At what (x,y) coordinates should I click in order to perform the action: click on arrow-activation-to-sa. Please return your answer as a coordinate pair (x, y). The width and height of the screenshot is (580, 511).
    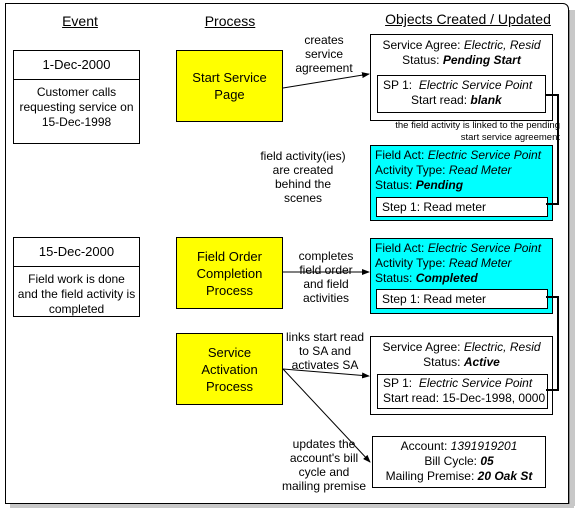
    Looking at the image, I should click on (326, 373).